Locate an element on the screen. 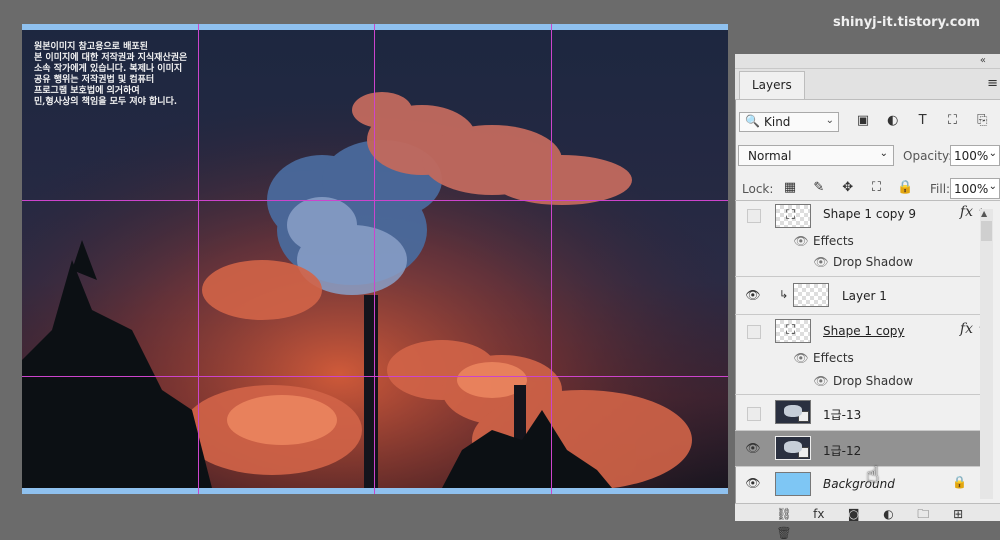  tab-layers: Layers is located at coordinates (772, 85).